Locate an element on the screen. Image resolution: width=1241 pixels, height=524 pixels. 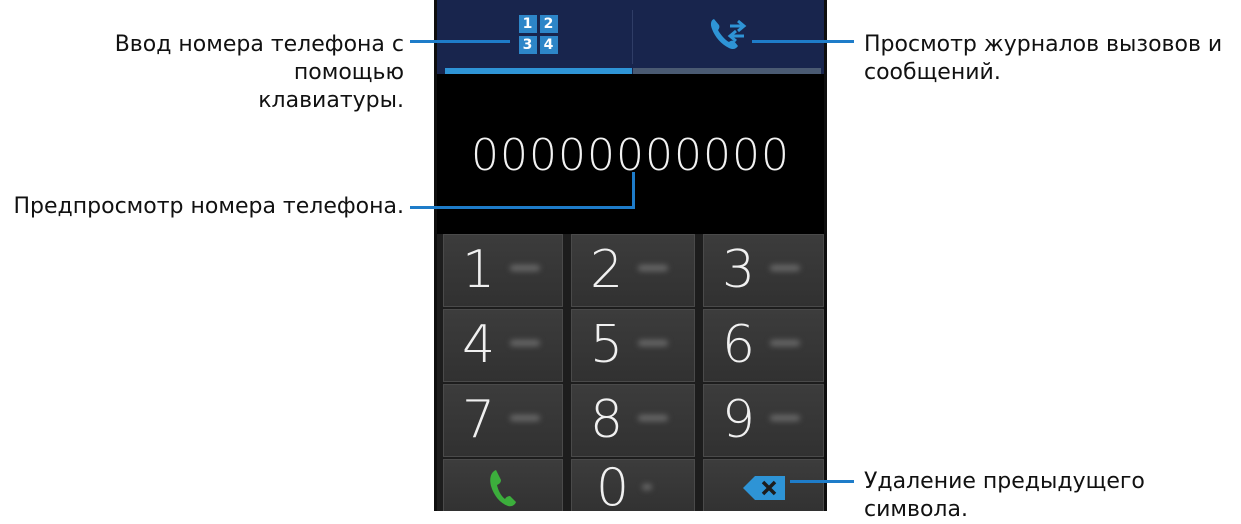
key-2: 2 is located at coordinates (633, 270).